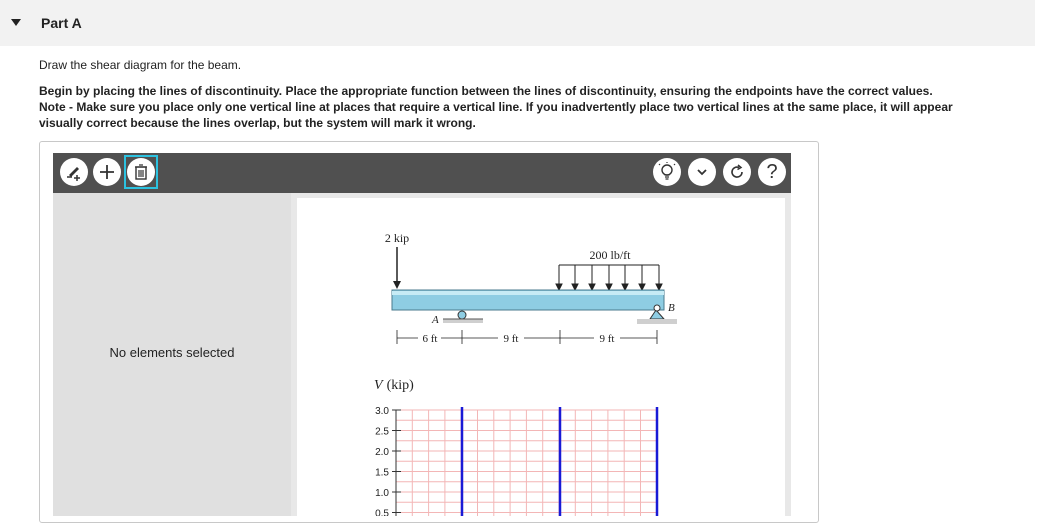 The width and height of the screenshot is (1046, 523). Describe the element at coordinates (382, 411) in the screenshot. I see `y-tick-label: 3.0` at that location.